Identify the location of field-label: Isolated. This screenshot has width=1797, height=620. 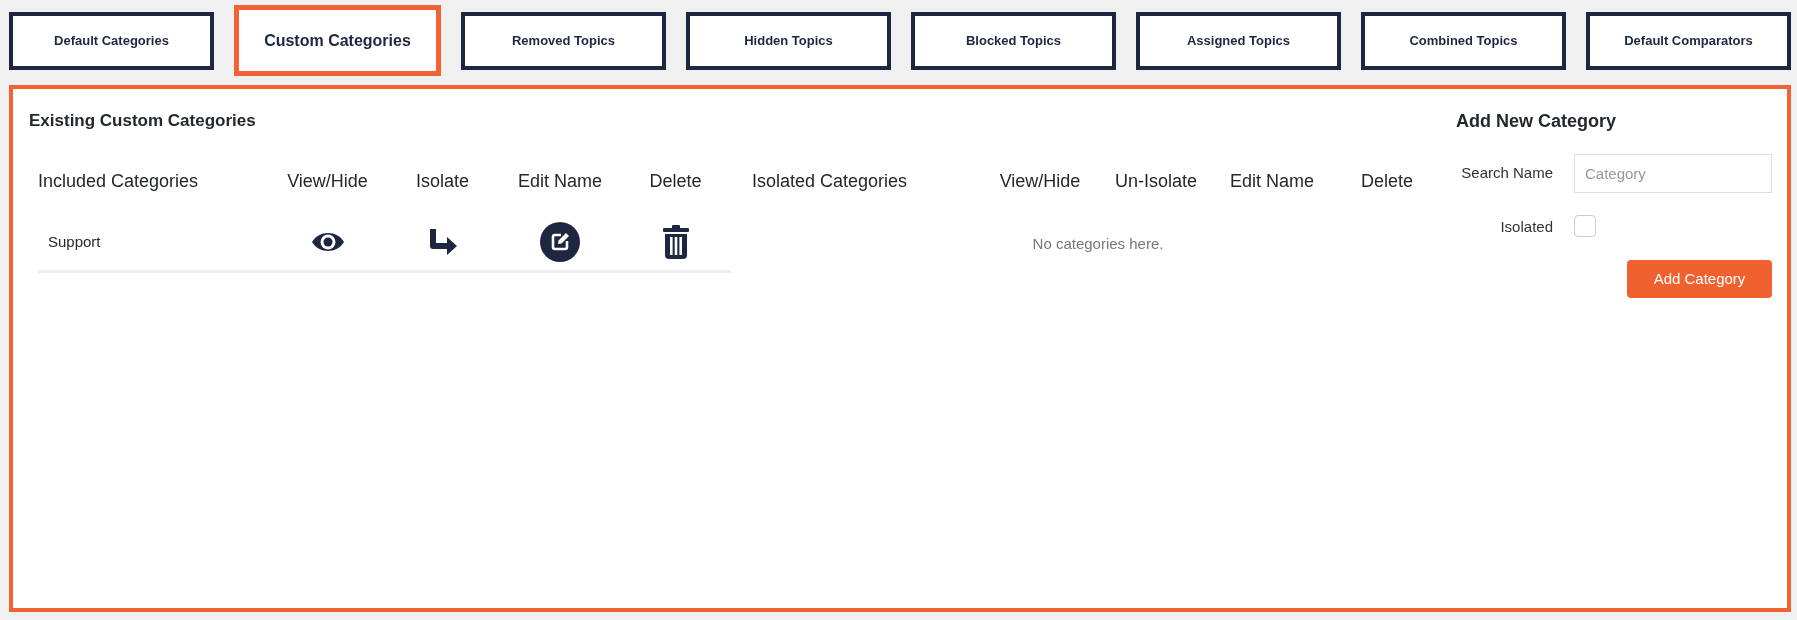
(1526, 226).